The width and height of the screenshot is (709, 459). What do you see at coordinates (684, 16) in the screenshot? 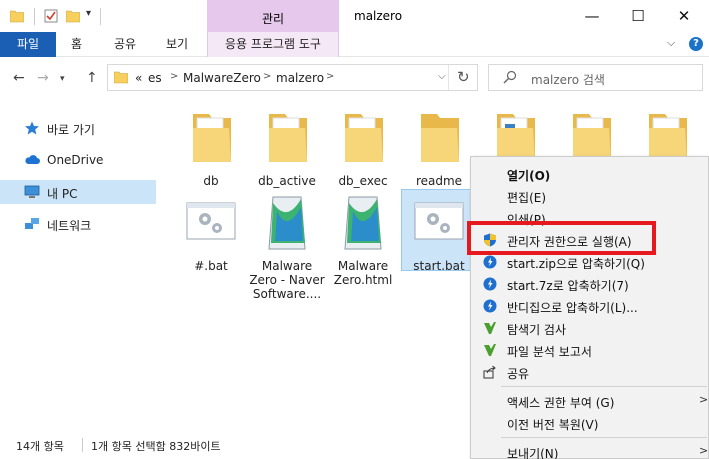
I see `close-button: ✕` at bounding box center [684, 16].